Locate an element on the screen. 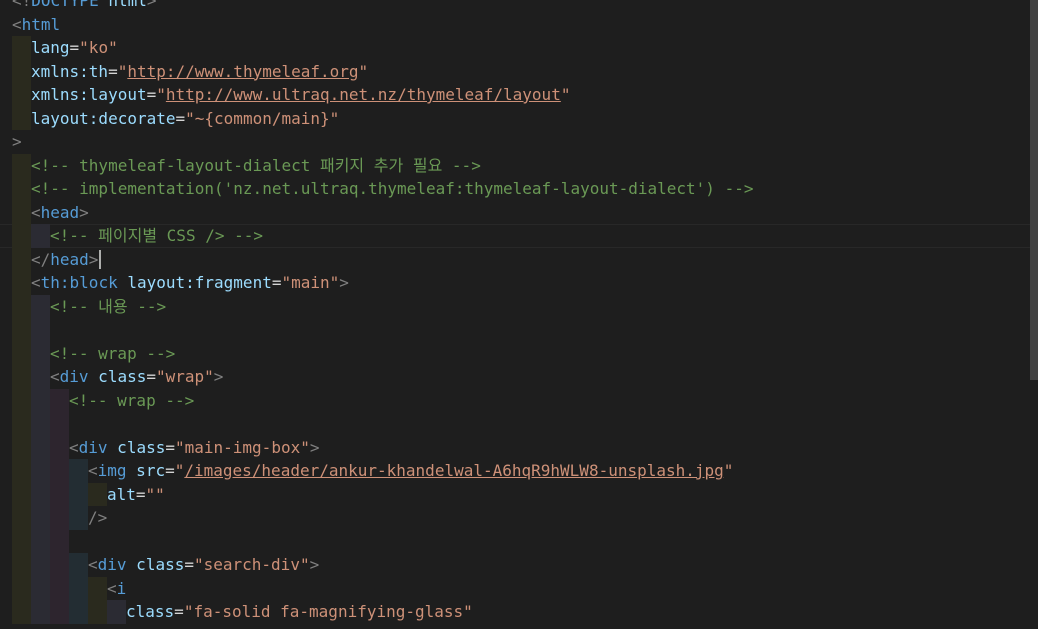  code-token: http://www.thymeleaf.org is located at coordinates (243, 71).